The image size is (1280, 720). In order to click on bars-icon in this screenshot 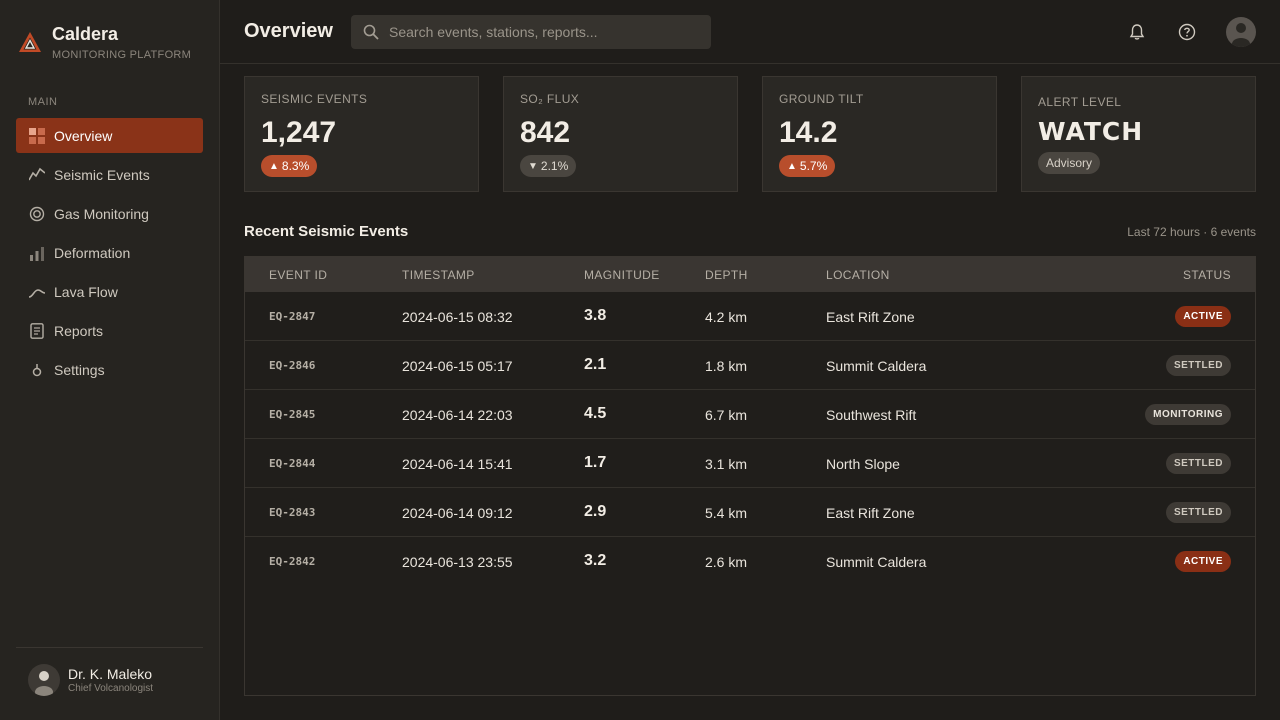, I will do `click(37, 253)`.